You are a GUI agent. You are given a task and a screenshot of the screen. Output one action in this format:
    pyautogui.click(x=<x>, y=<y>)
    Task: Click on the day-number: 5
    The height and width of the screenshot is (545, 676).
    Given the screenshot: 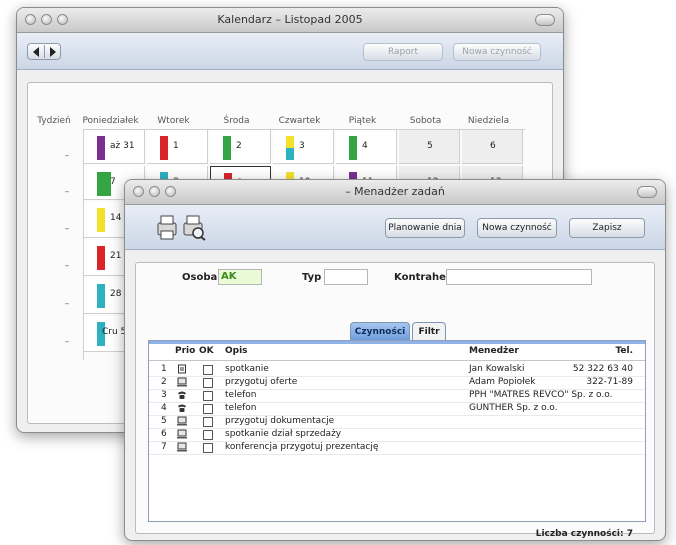 What is the action you would take?
    pyautogui.click(x=430, y=146)
    